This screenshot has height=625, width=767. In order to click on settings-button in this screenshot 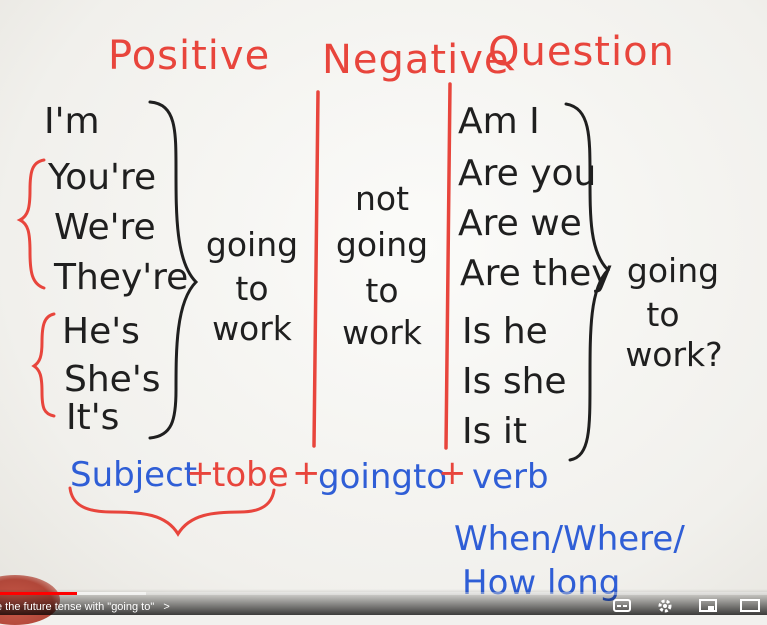, I will do `click(665, 606)`.